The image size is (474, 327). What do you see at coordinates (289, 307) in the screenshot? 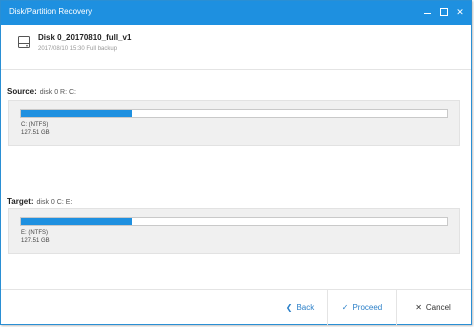
I see `back-arrow-icon: ❮` at bounding box center [289, 307].